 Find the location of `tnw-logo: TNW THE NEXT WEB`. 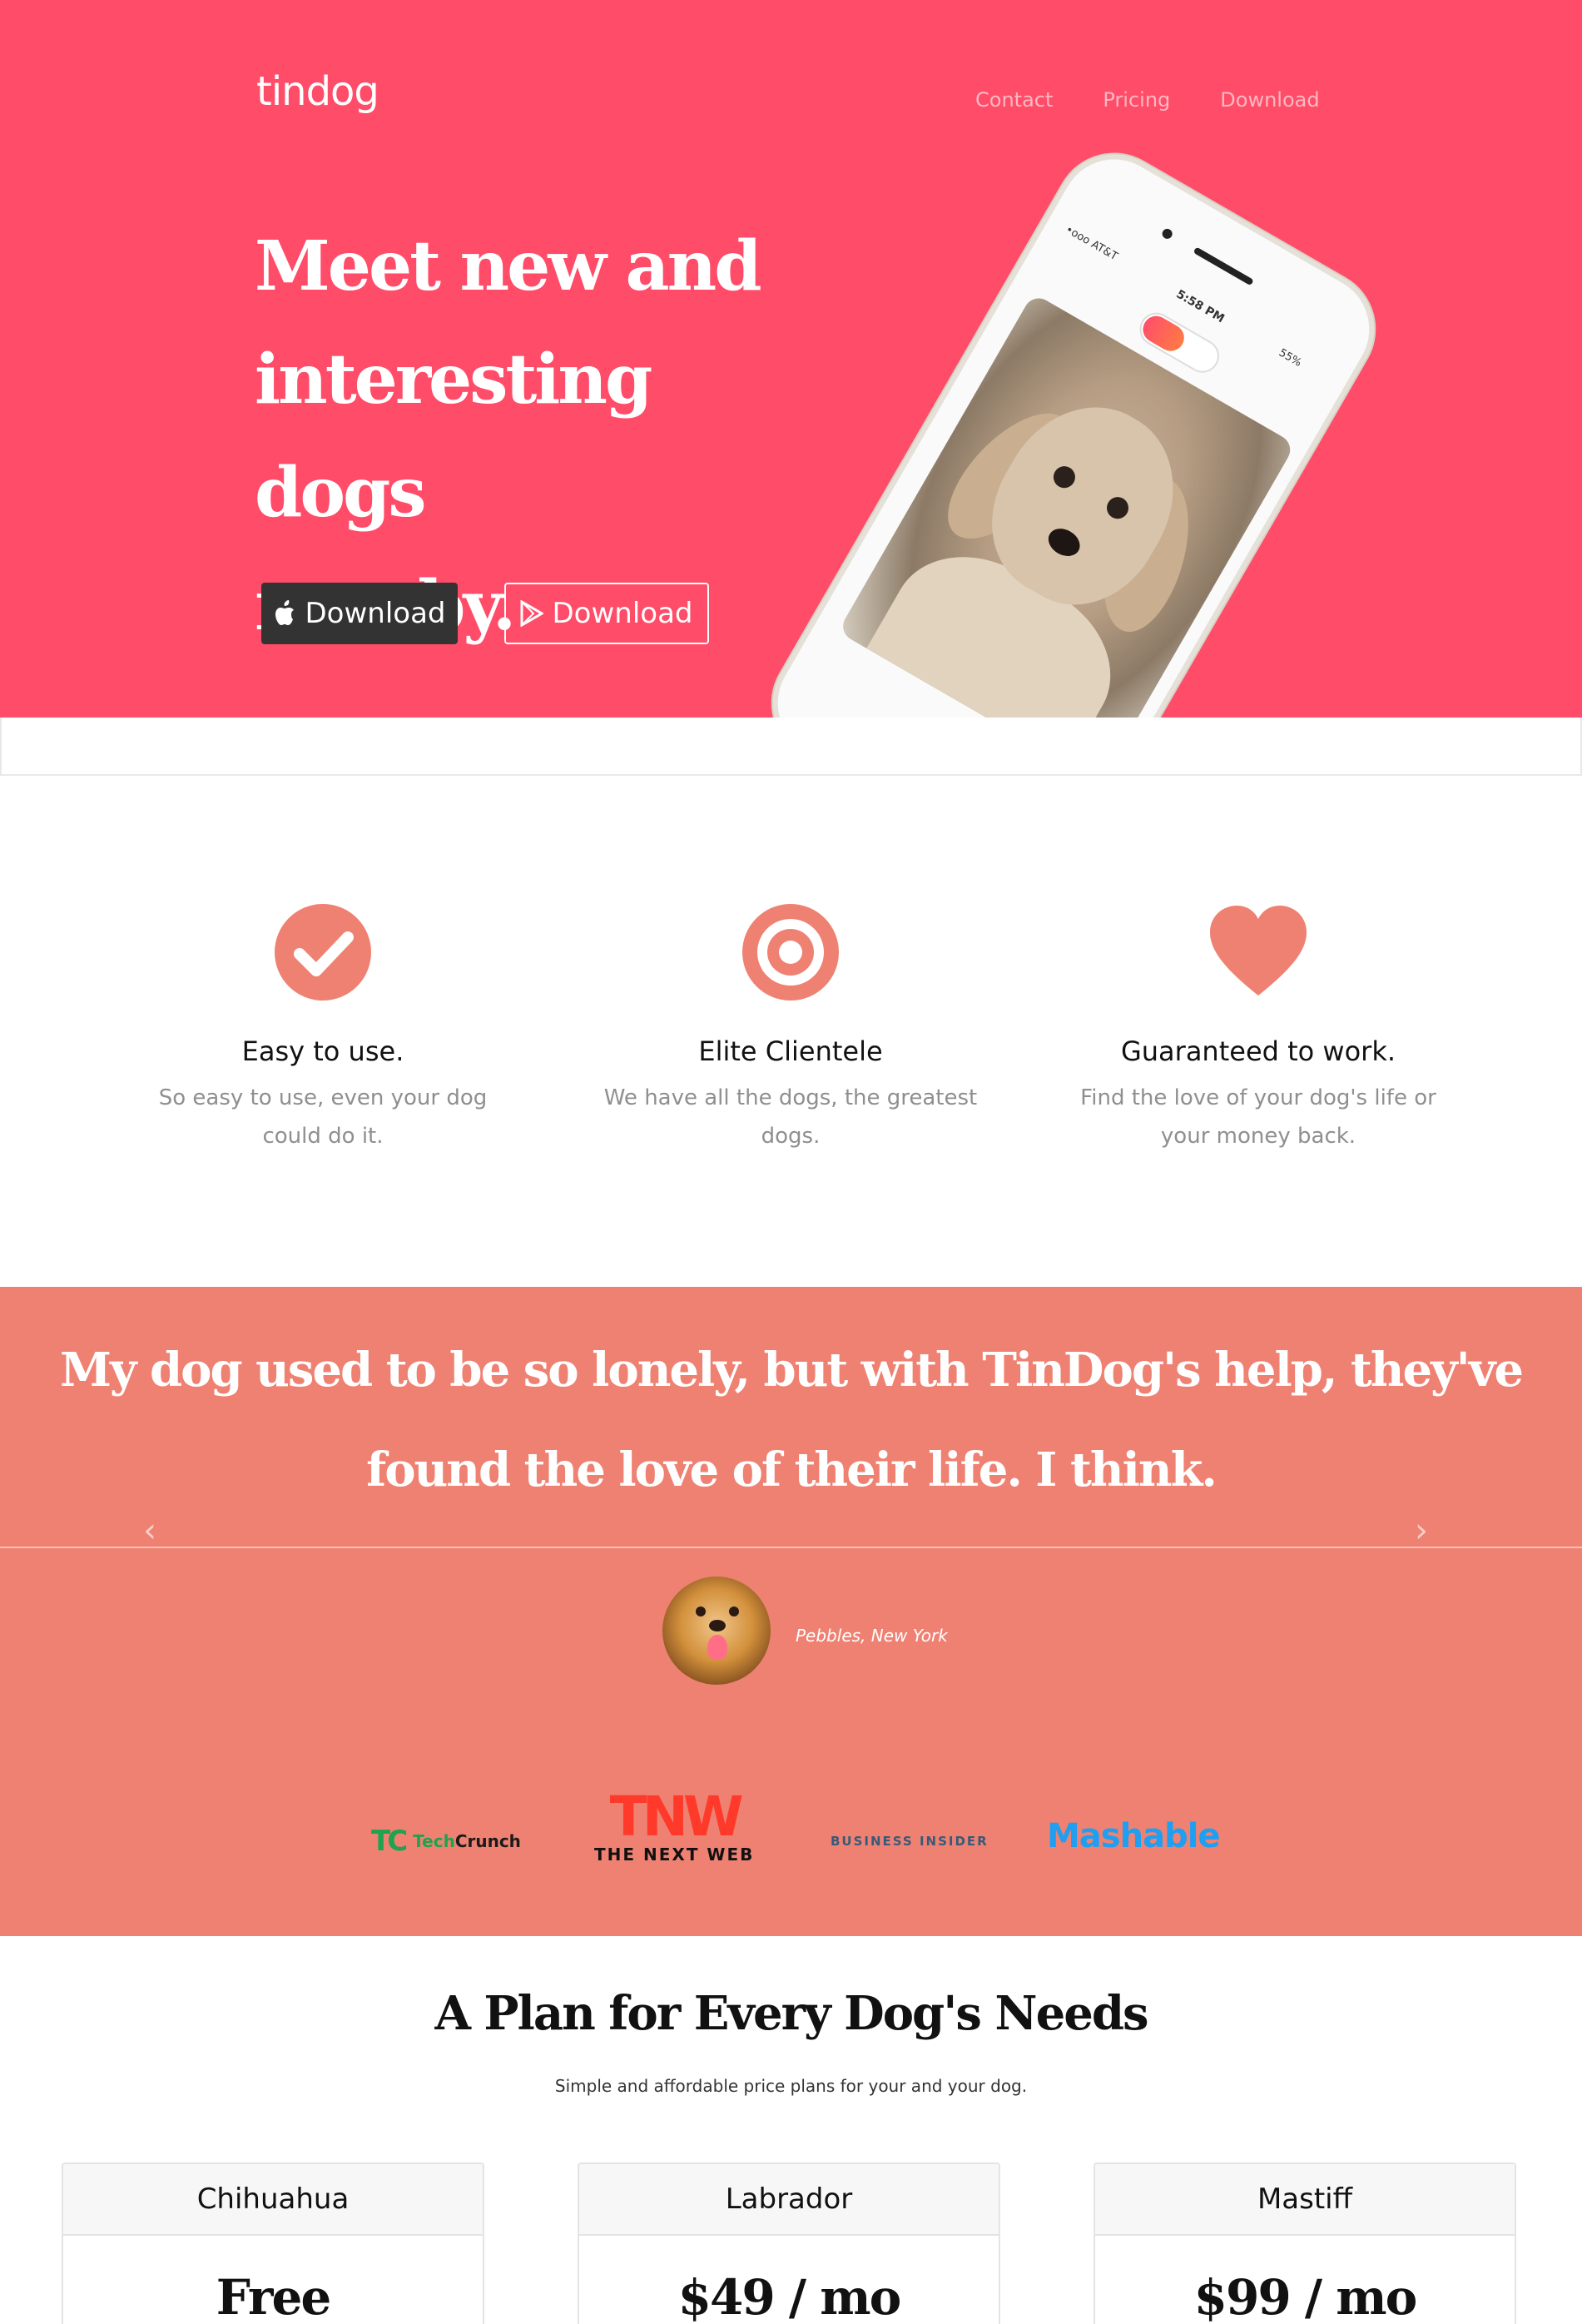

tnw-logo: TNW THE NEXT WEB is located at coordinates (674, 1825).